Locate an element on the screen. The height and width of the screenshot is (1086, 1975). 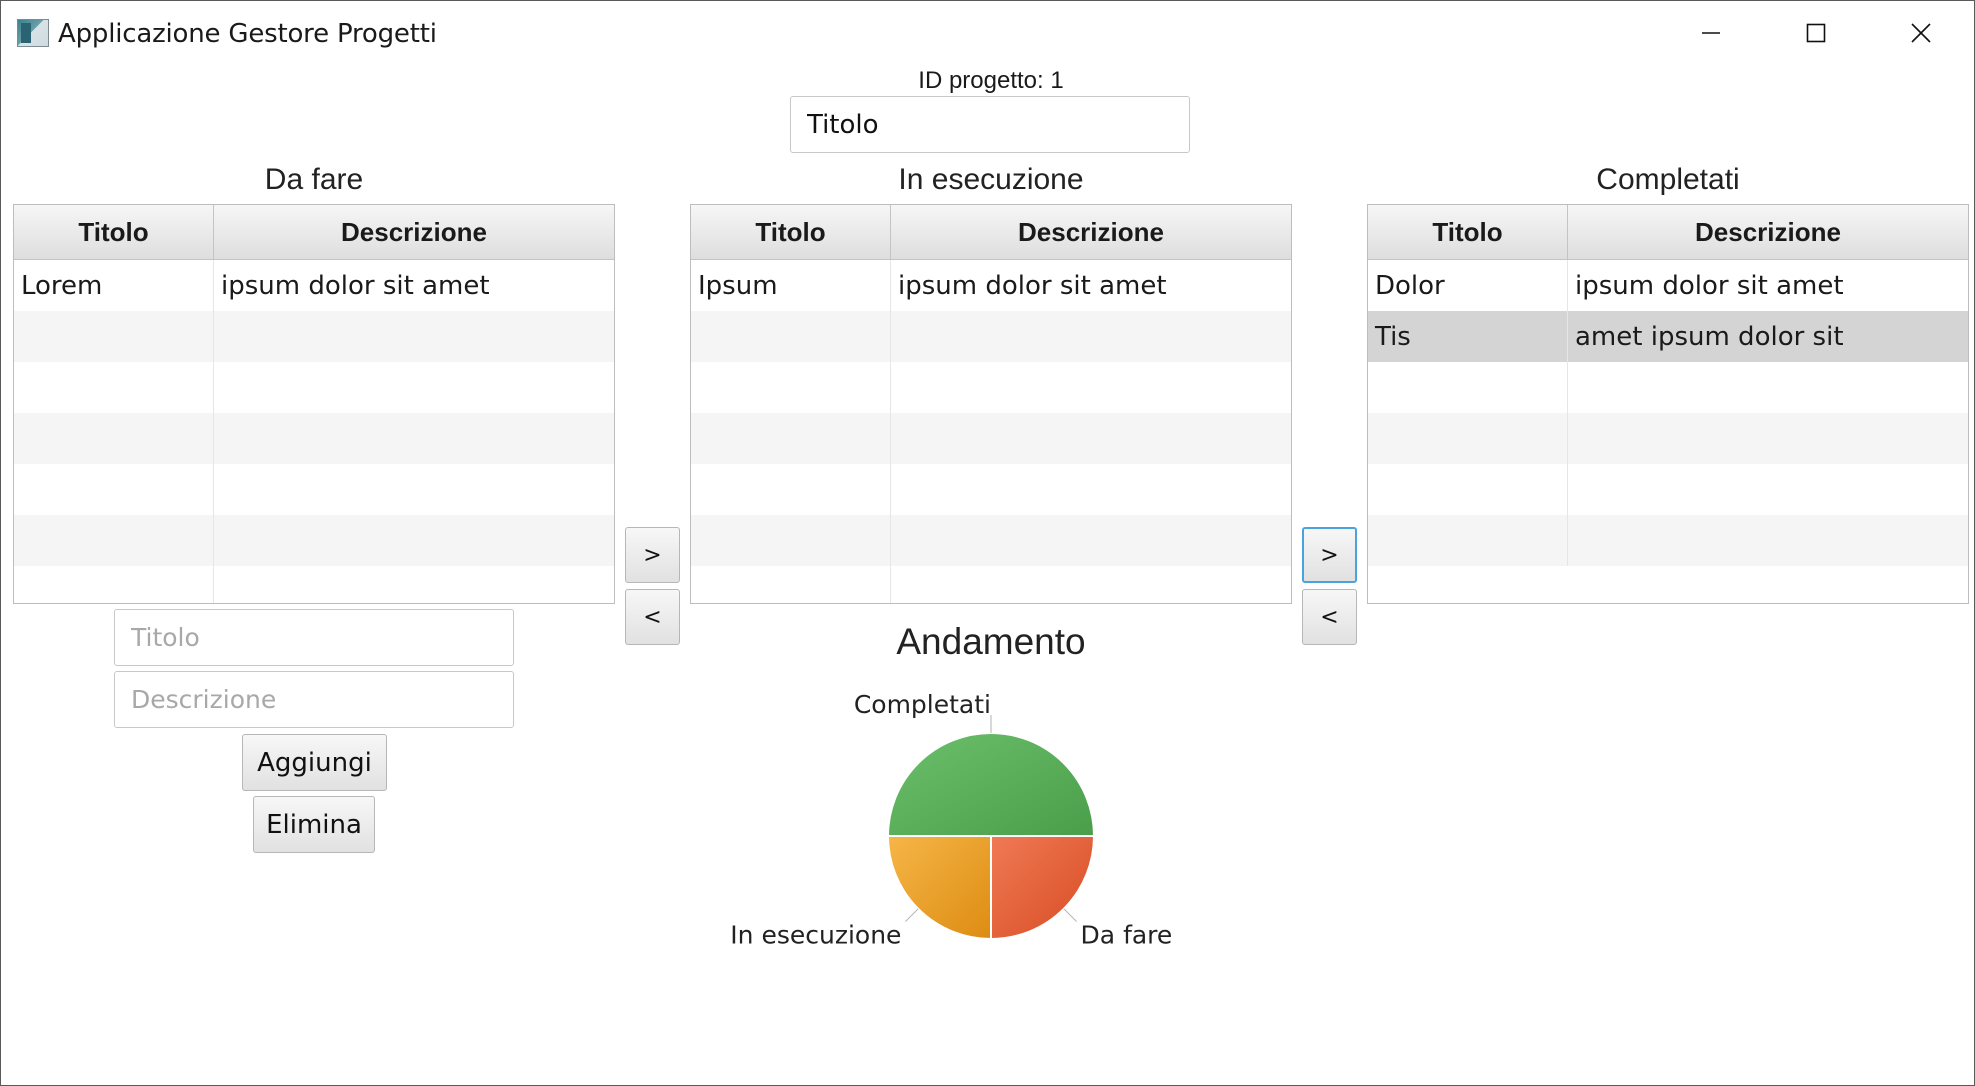
heading-in-esecuzione: In esecuzione is located at coordinates (991, 179).